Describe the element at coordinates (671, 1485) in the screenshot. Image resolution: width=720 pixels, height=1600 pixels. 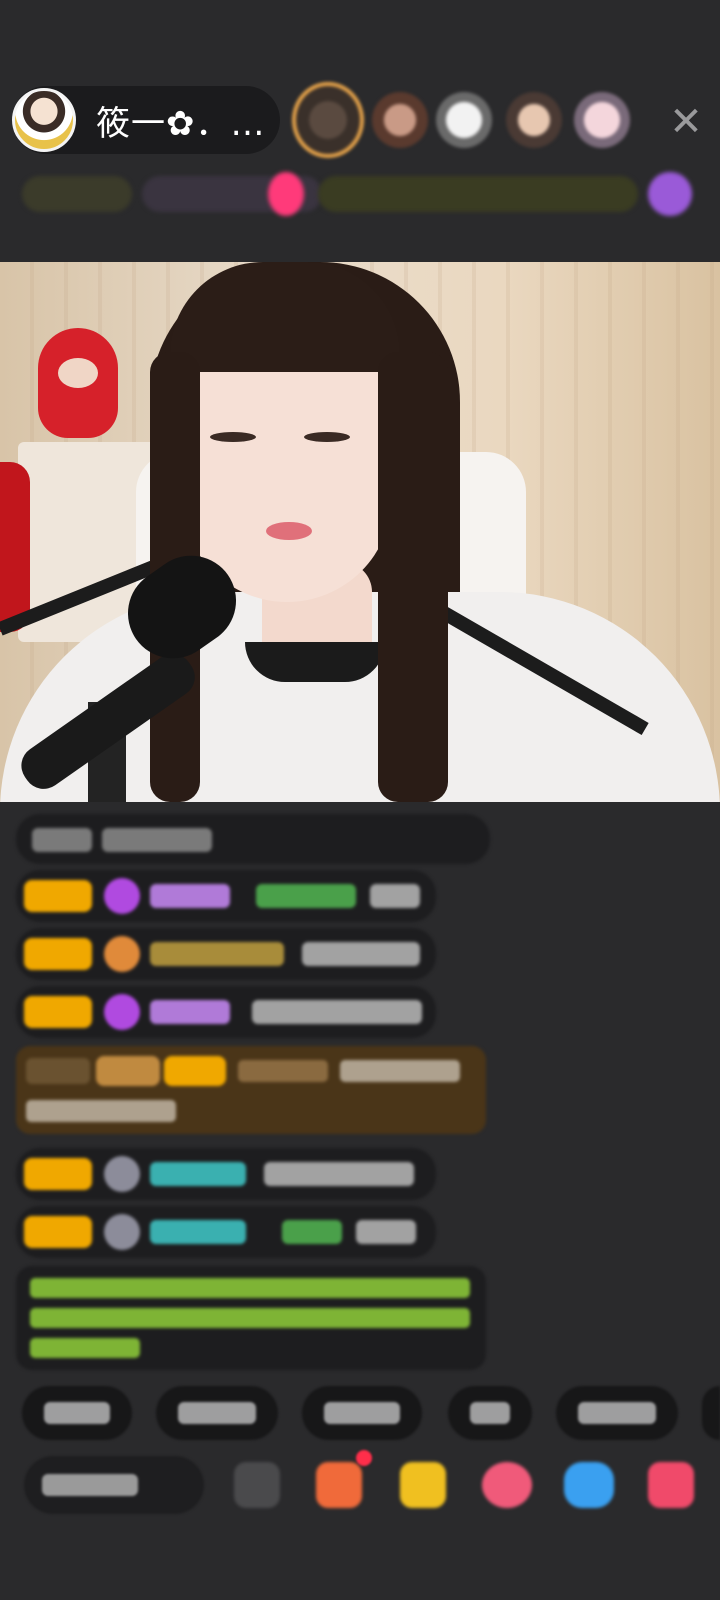
I see `gift-icon` at that location.